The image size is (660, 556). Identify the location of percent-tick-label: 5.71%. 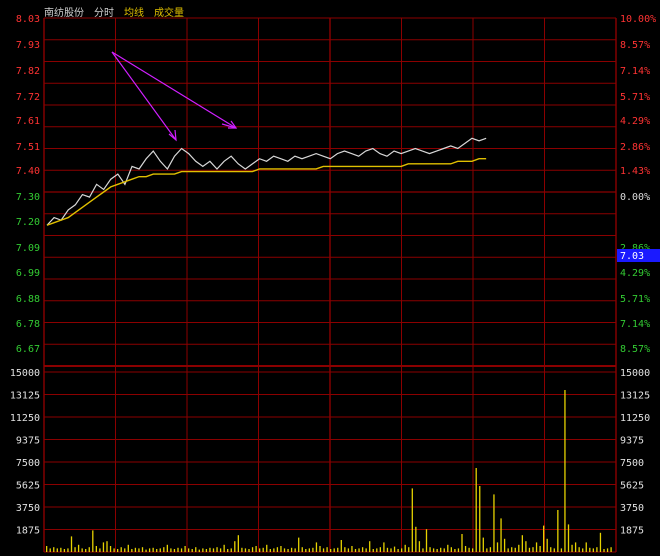
(635, 299).